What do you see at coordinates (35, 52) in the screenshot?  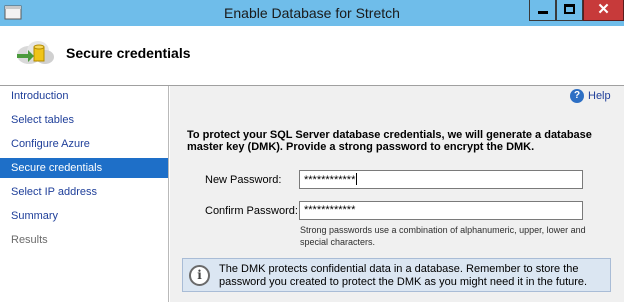 I see `cloud-database-icon` at bounding box center [35, 52].